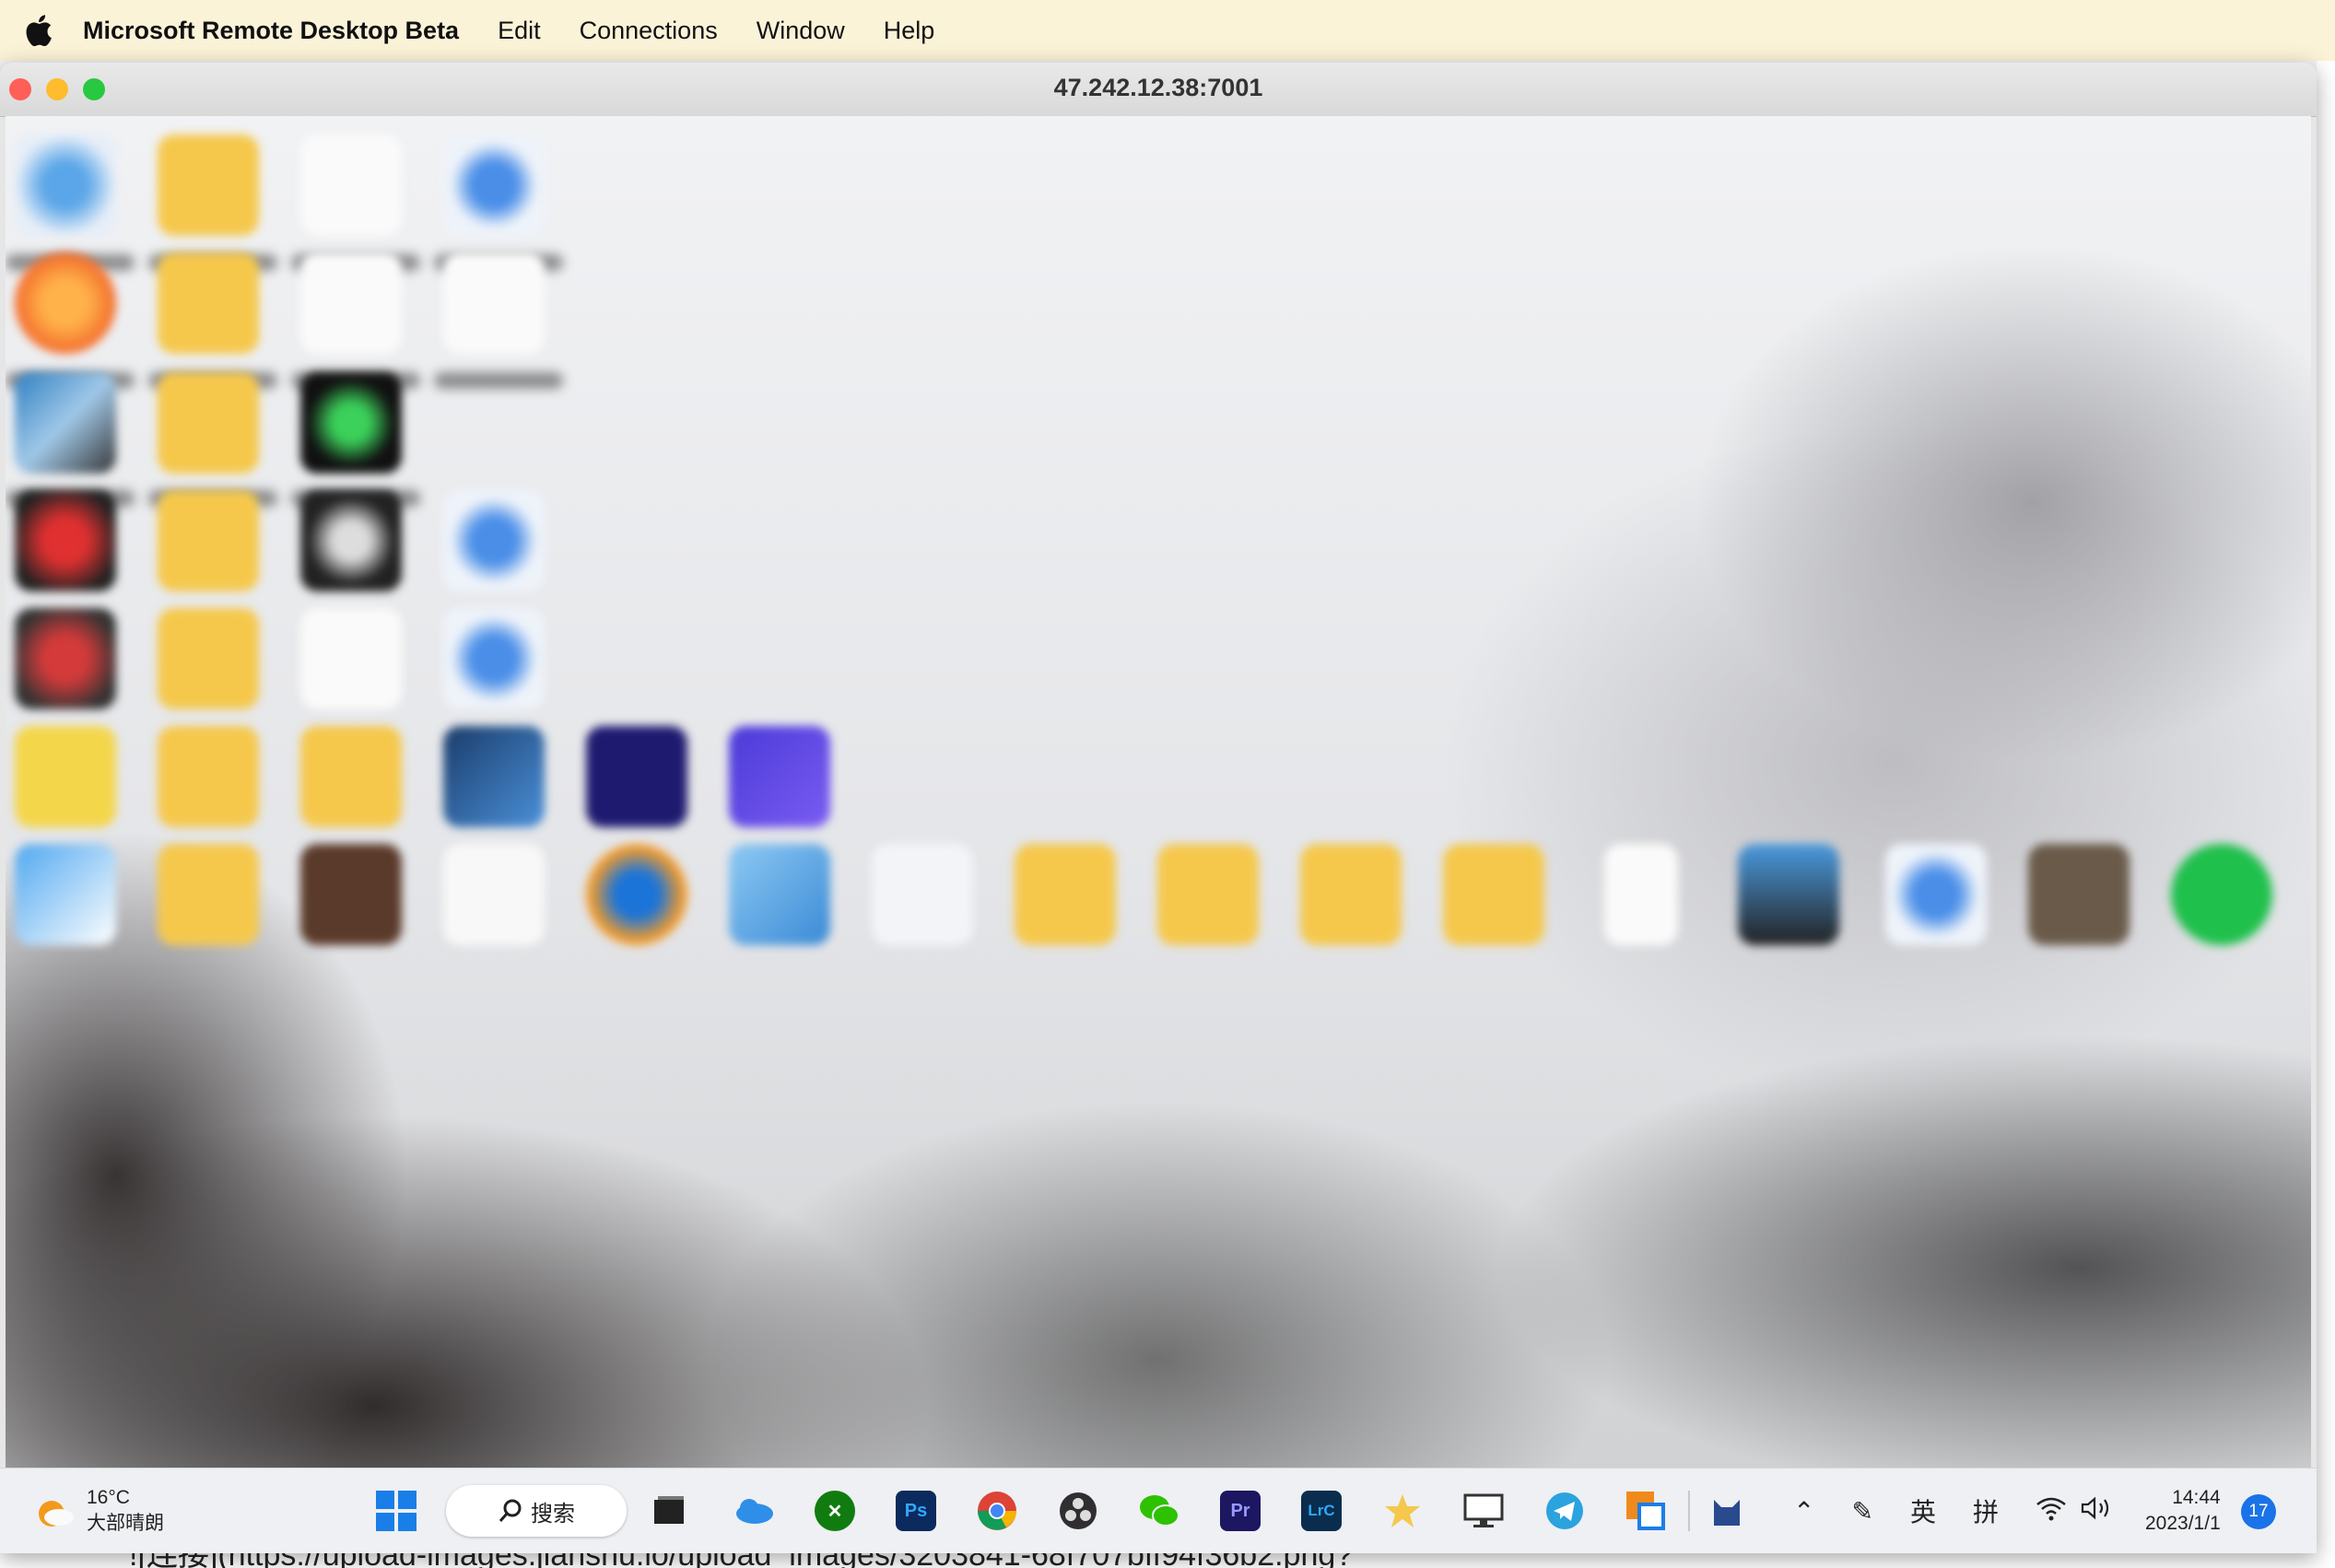 The image size is (2335, 1568). What do you see at coordinates (2258, 1511) in the screenshot?
I see `notification-badge: 17` at bounding box center [2258, 1511].